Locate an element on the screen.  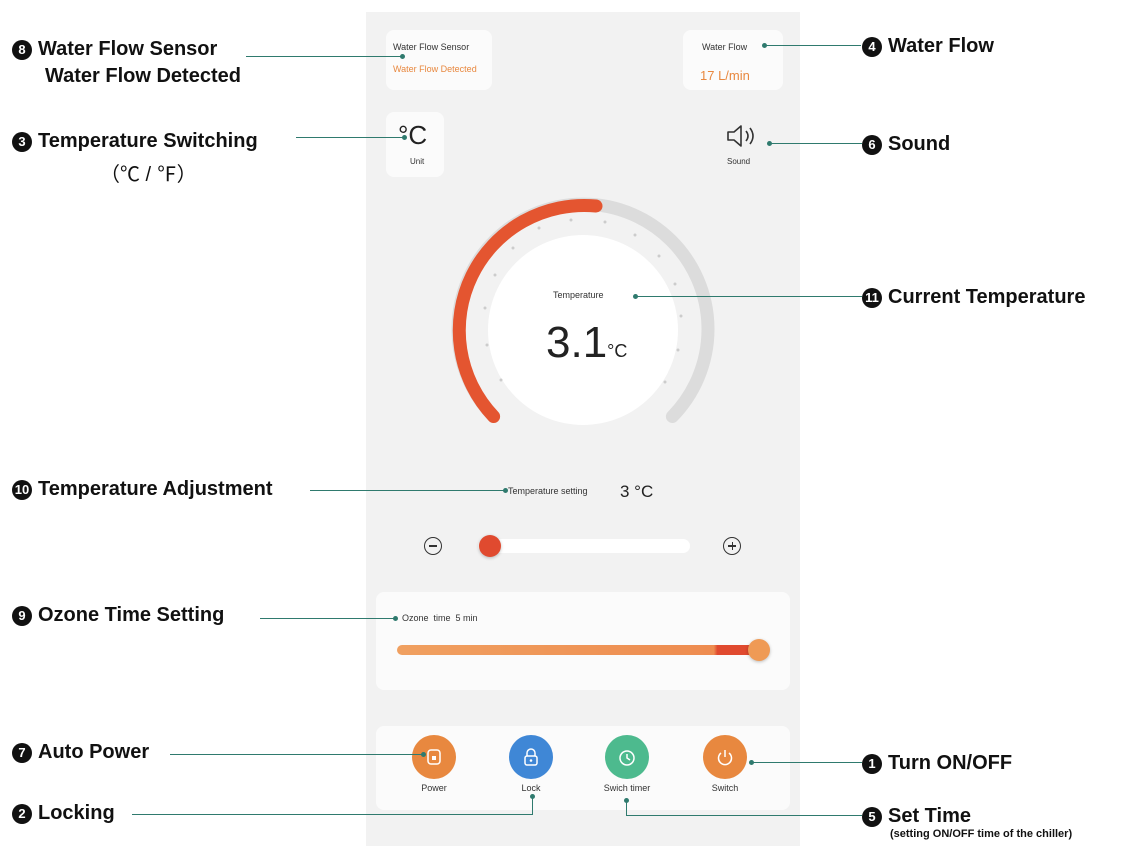
leader-11-dot is located at coordinates (635, 296).